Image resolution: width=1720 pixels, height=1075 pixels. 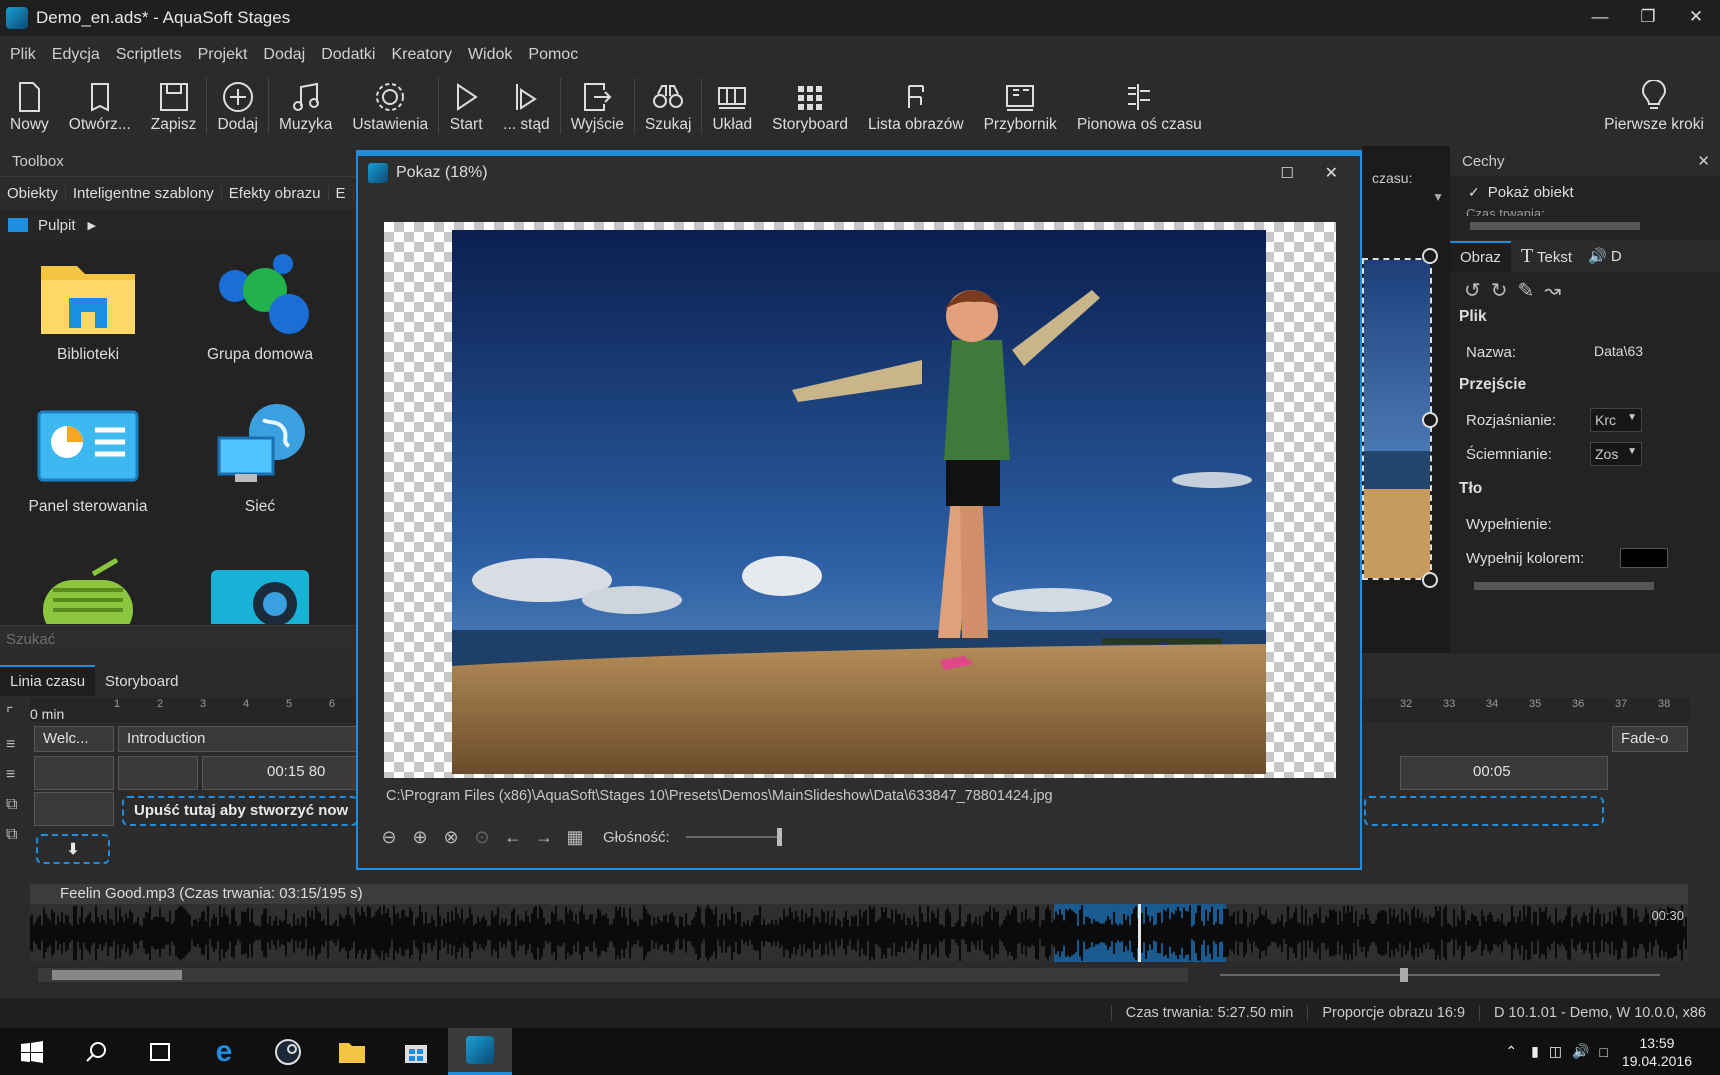 What do you see at coordinates (513, 837) in the screenshot?
I see `arrow-left-icon: ←` at bounding box center [513, 837].